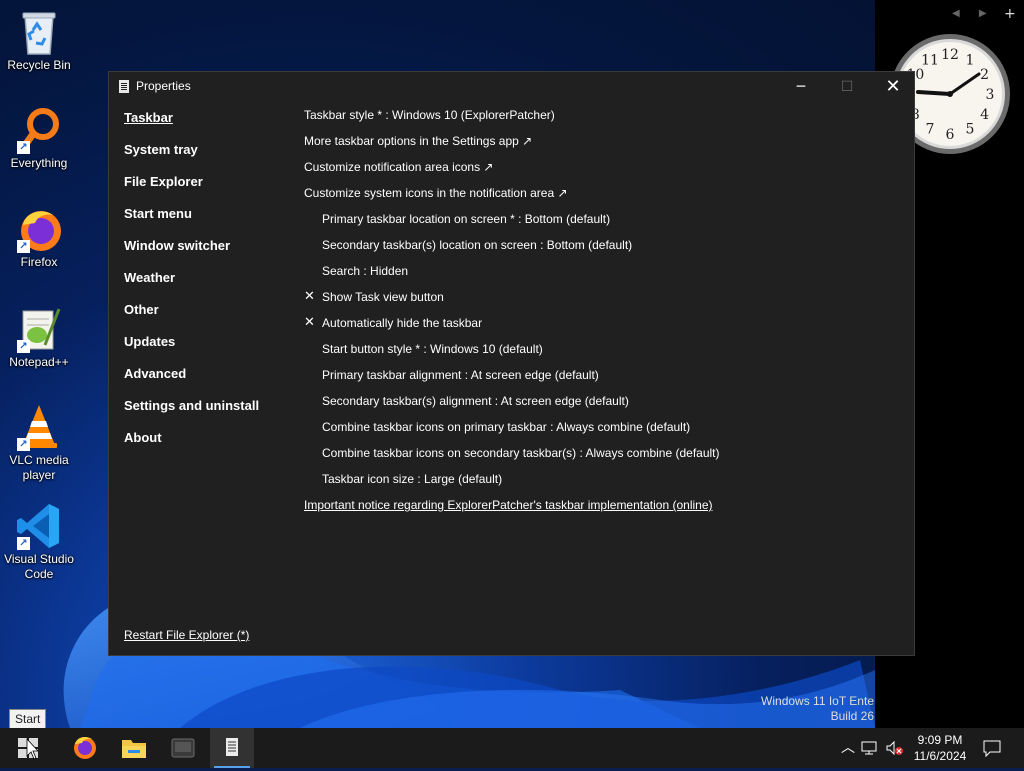 The image size is (1024, 771). I want to click on firefox-icon: ↗, so click(39, 229).